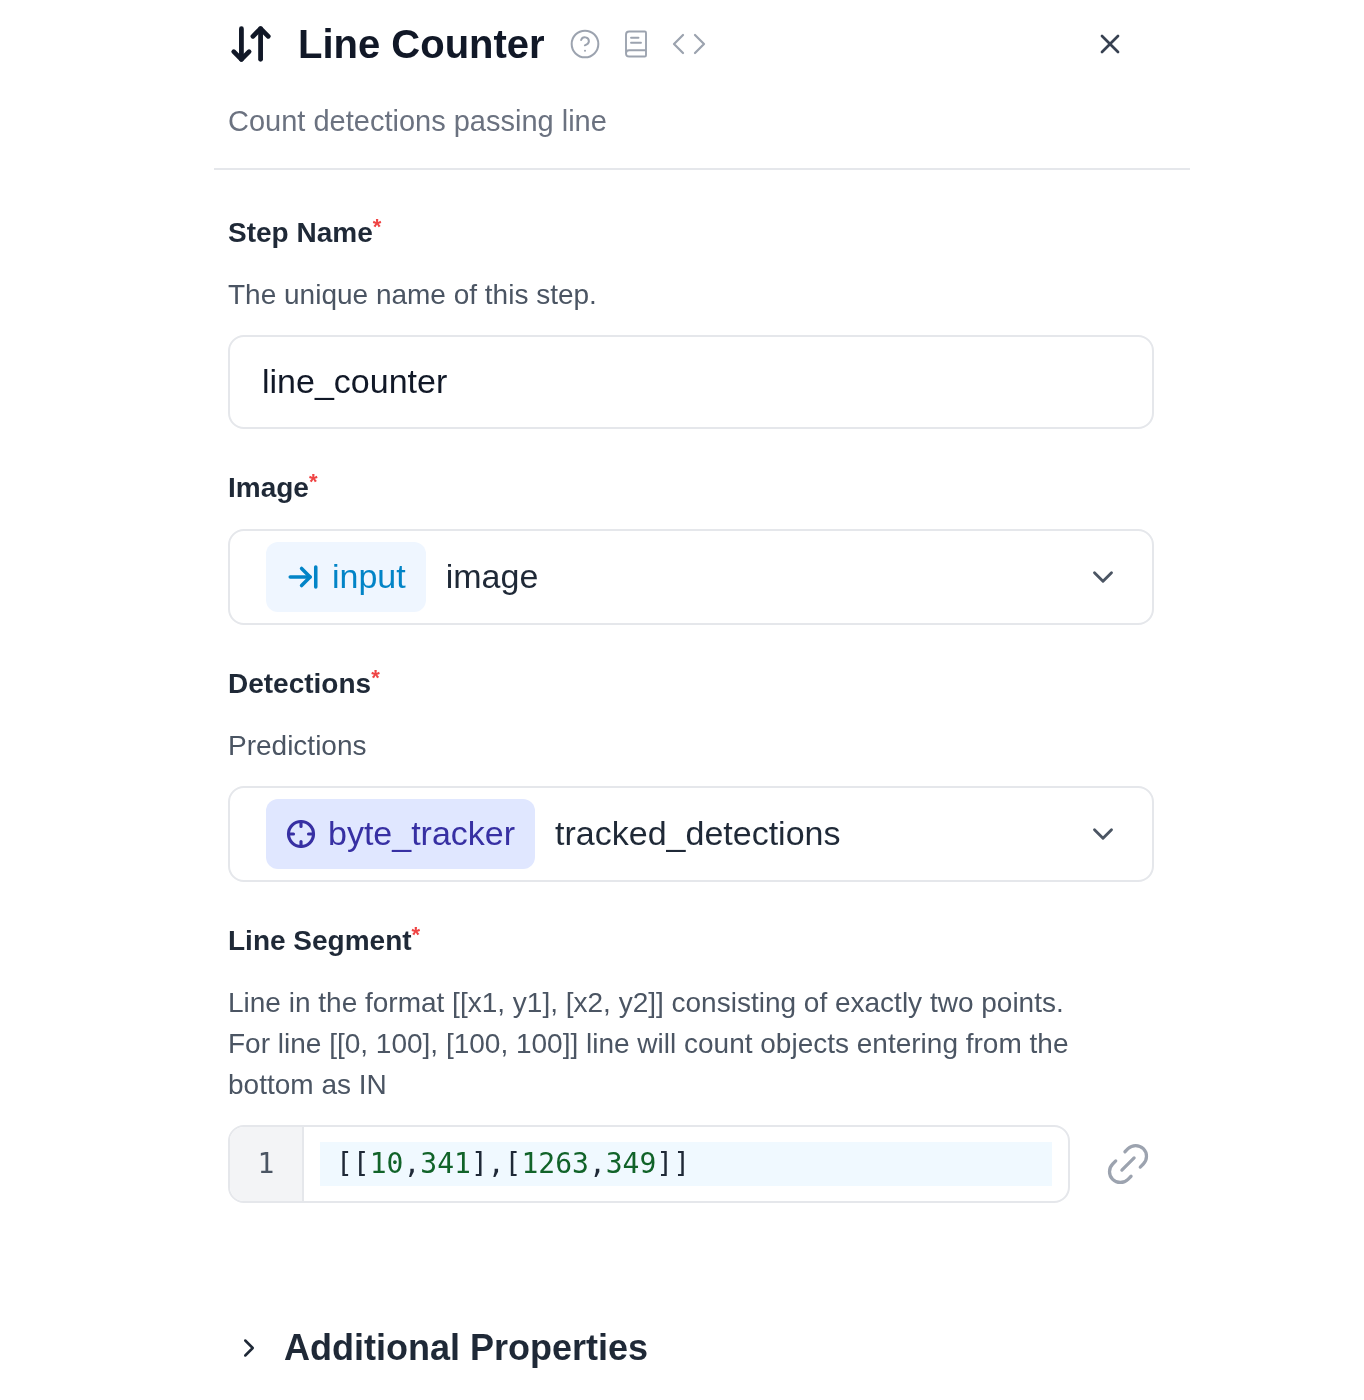 This screenshot has width=1364, height=1400. What do you see at coordinates (320, 940) in the screenshot?
I see `field-label: Line Segment` at bounding box center [320, 940].